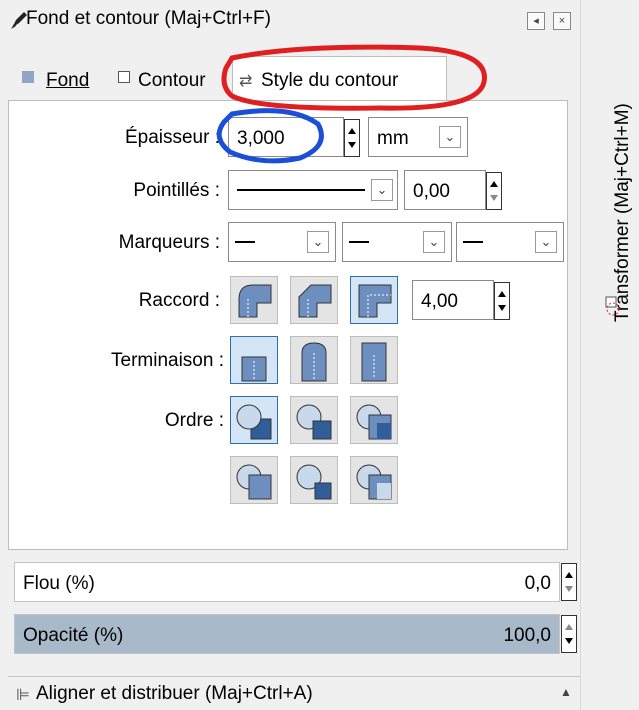 The image size is (639, 710). What do you see at coordinates (494, 191) in the screenshot?
I see `dash-offset-spinner` at bounding box center [494, 191].